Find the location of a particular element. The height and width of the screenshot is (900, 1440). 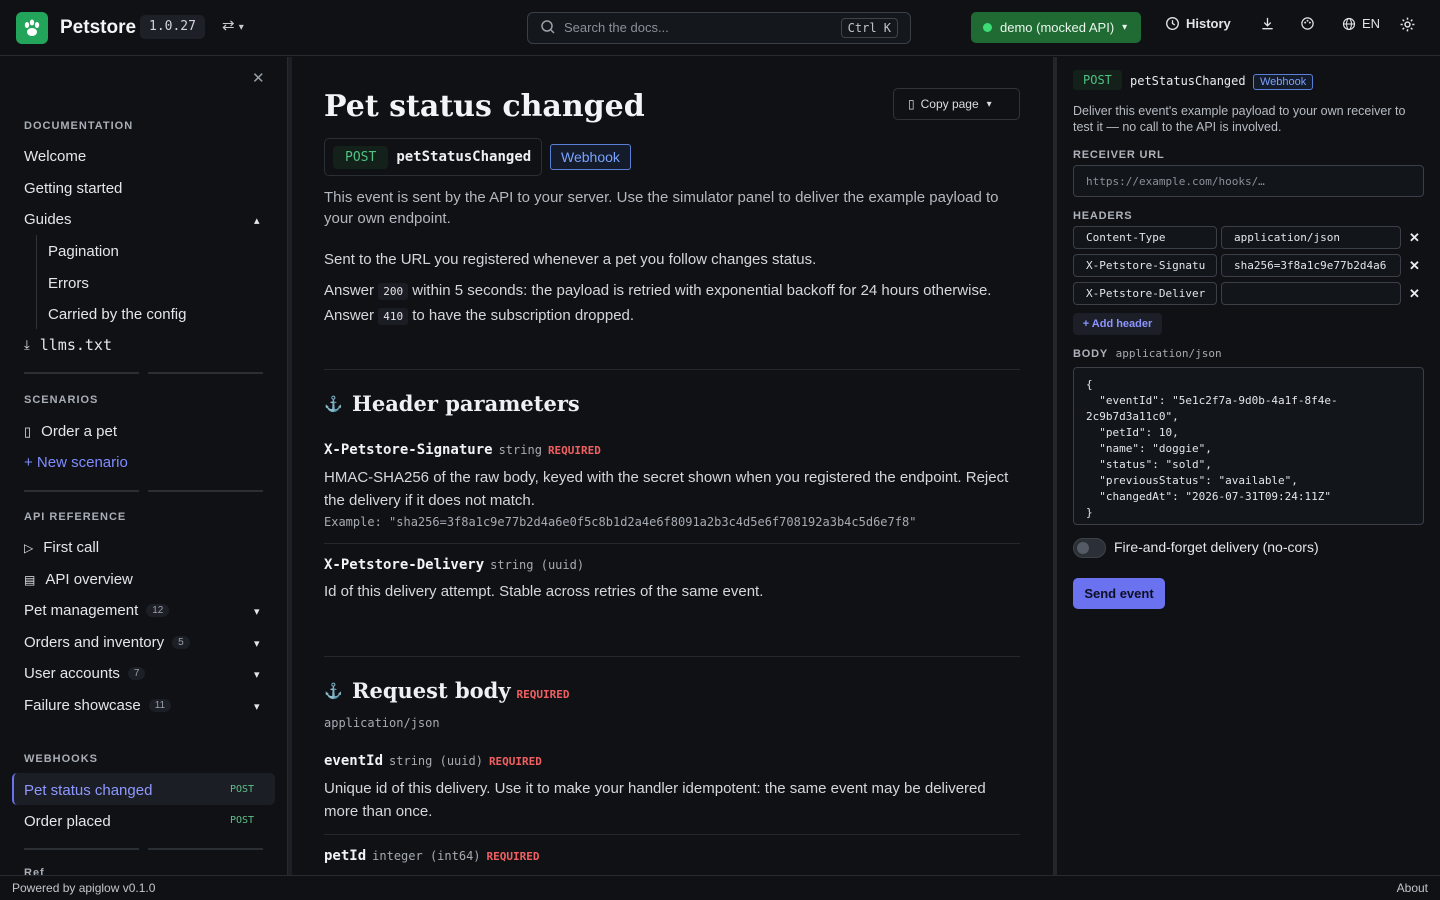

field-type: string (uuid) is located at coordinates (436, 761).